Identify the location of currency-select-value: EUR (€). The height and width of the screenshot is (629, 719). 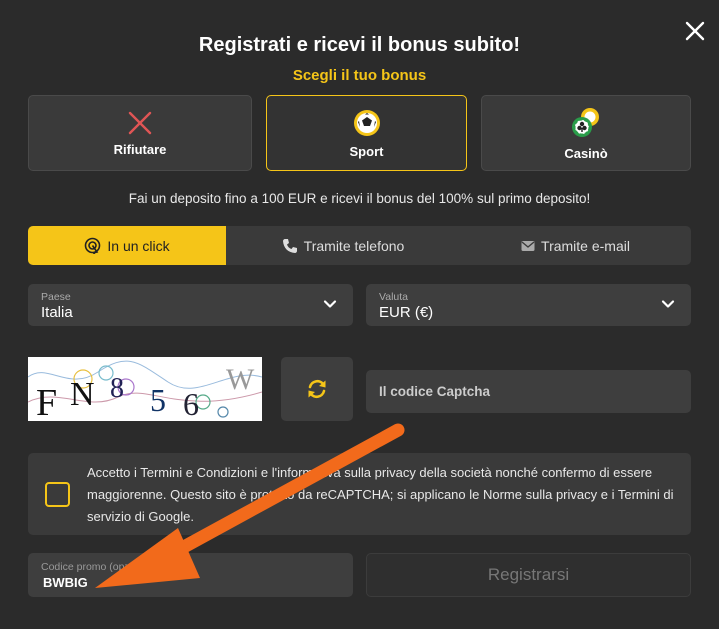
(406, 312).